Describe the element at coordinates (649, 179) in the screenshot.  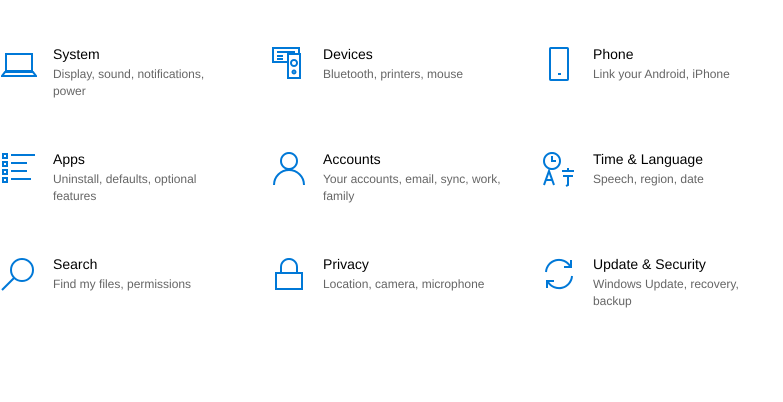
I see `category-description: Speech, region, date` at that location.